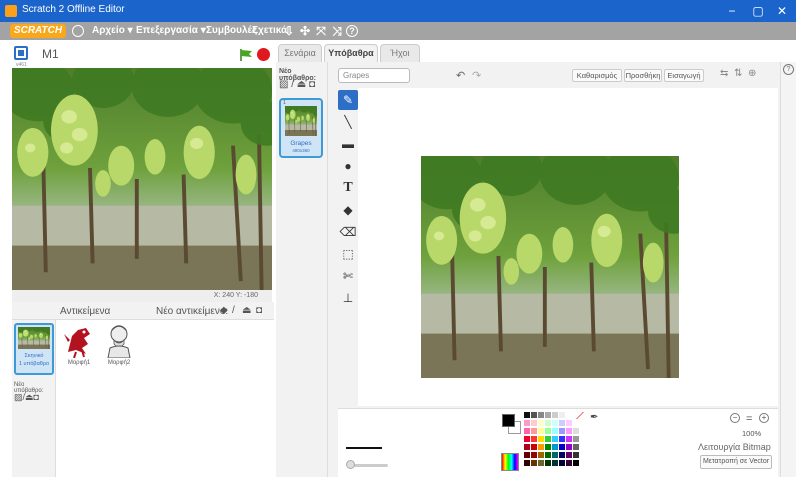 This screenshot has width=796, height=477. What do you see at coordinates (348, 100) in the screenshot?
I see `brush-tool: ✎` at bounding box center [348, 100].